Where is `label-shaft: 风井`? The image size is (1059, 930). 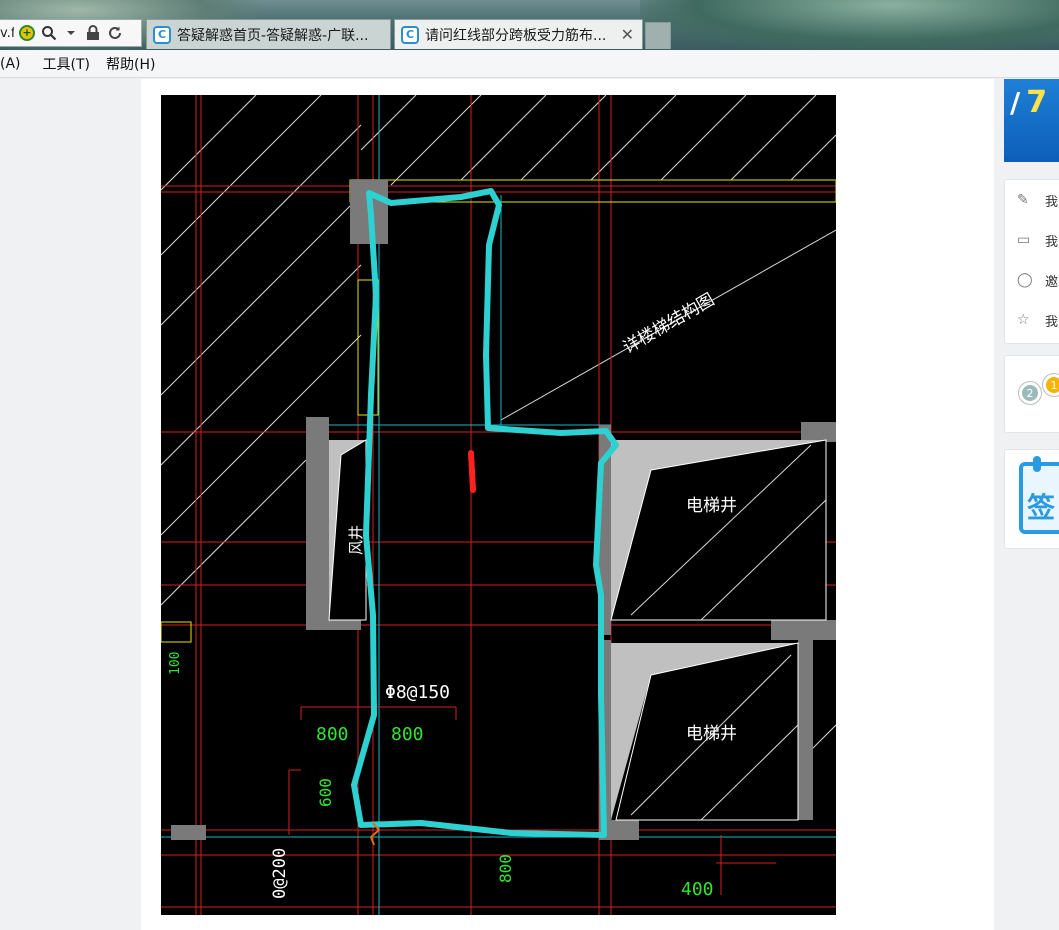
label-shaft: 风井 is located at coordinates (356, 540).